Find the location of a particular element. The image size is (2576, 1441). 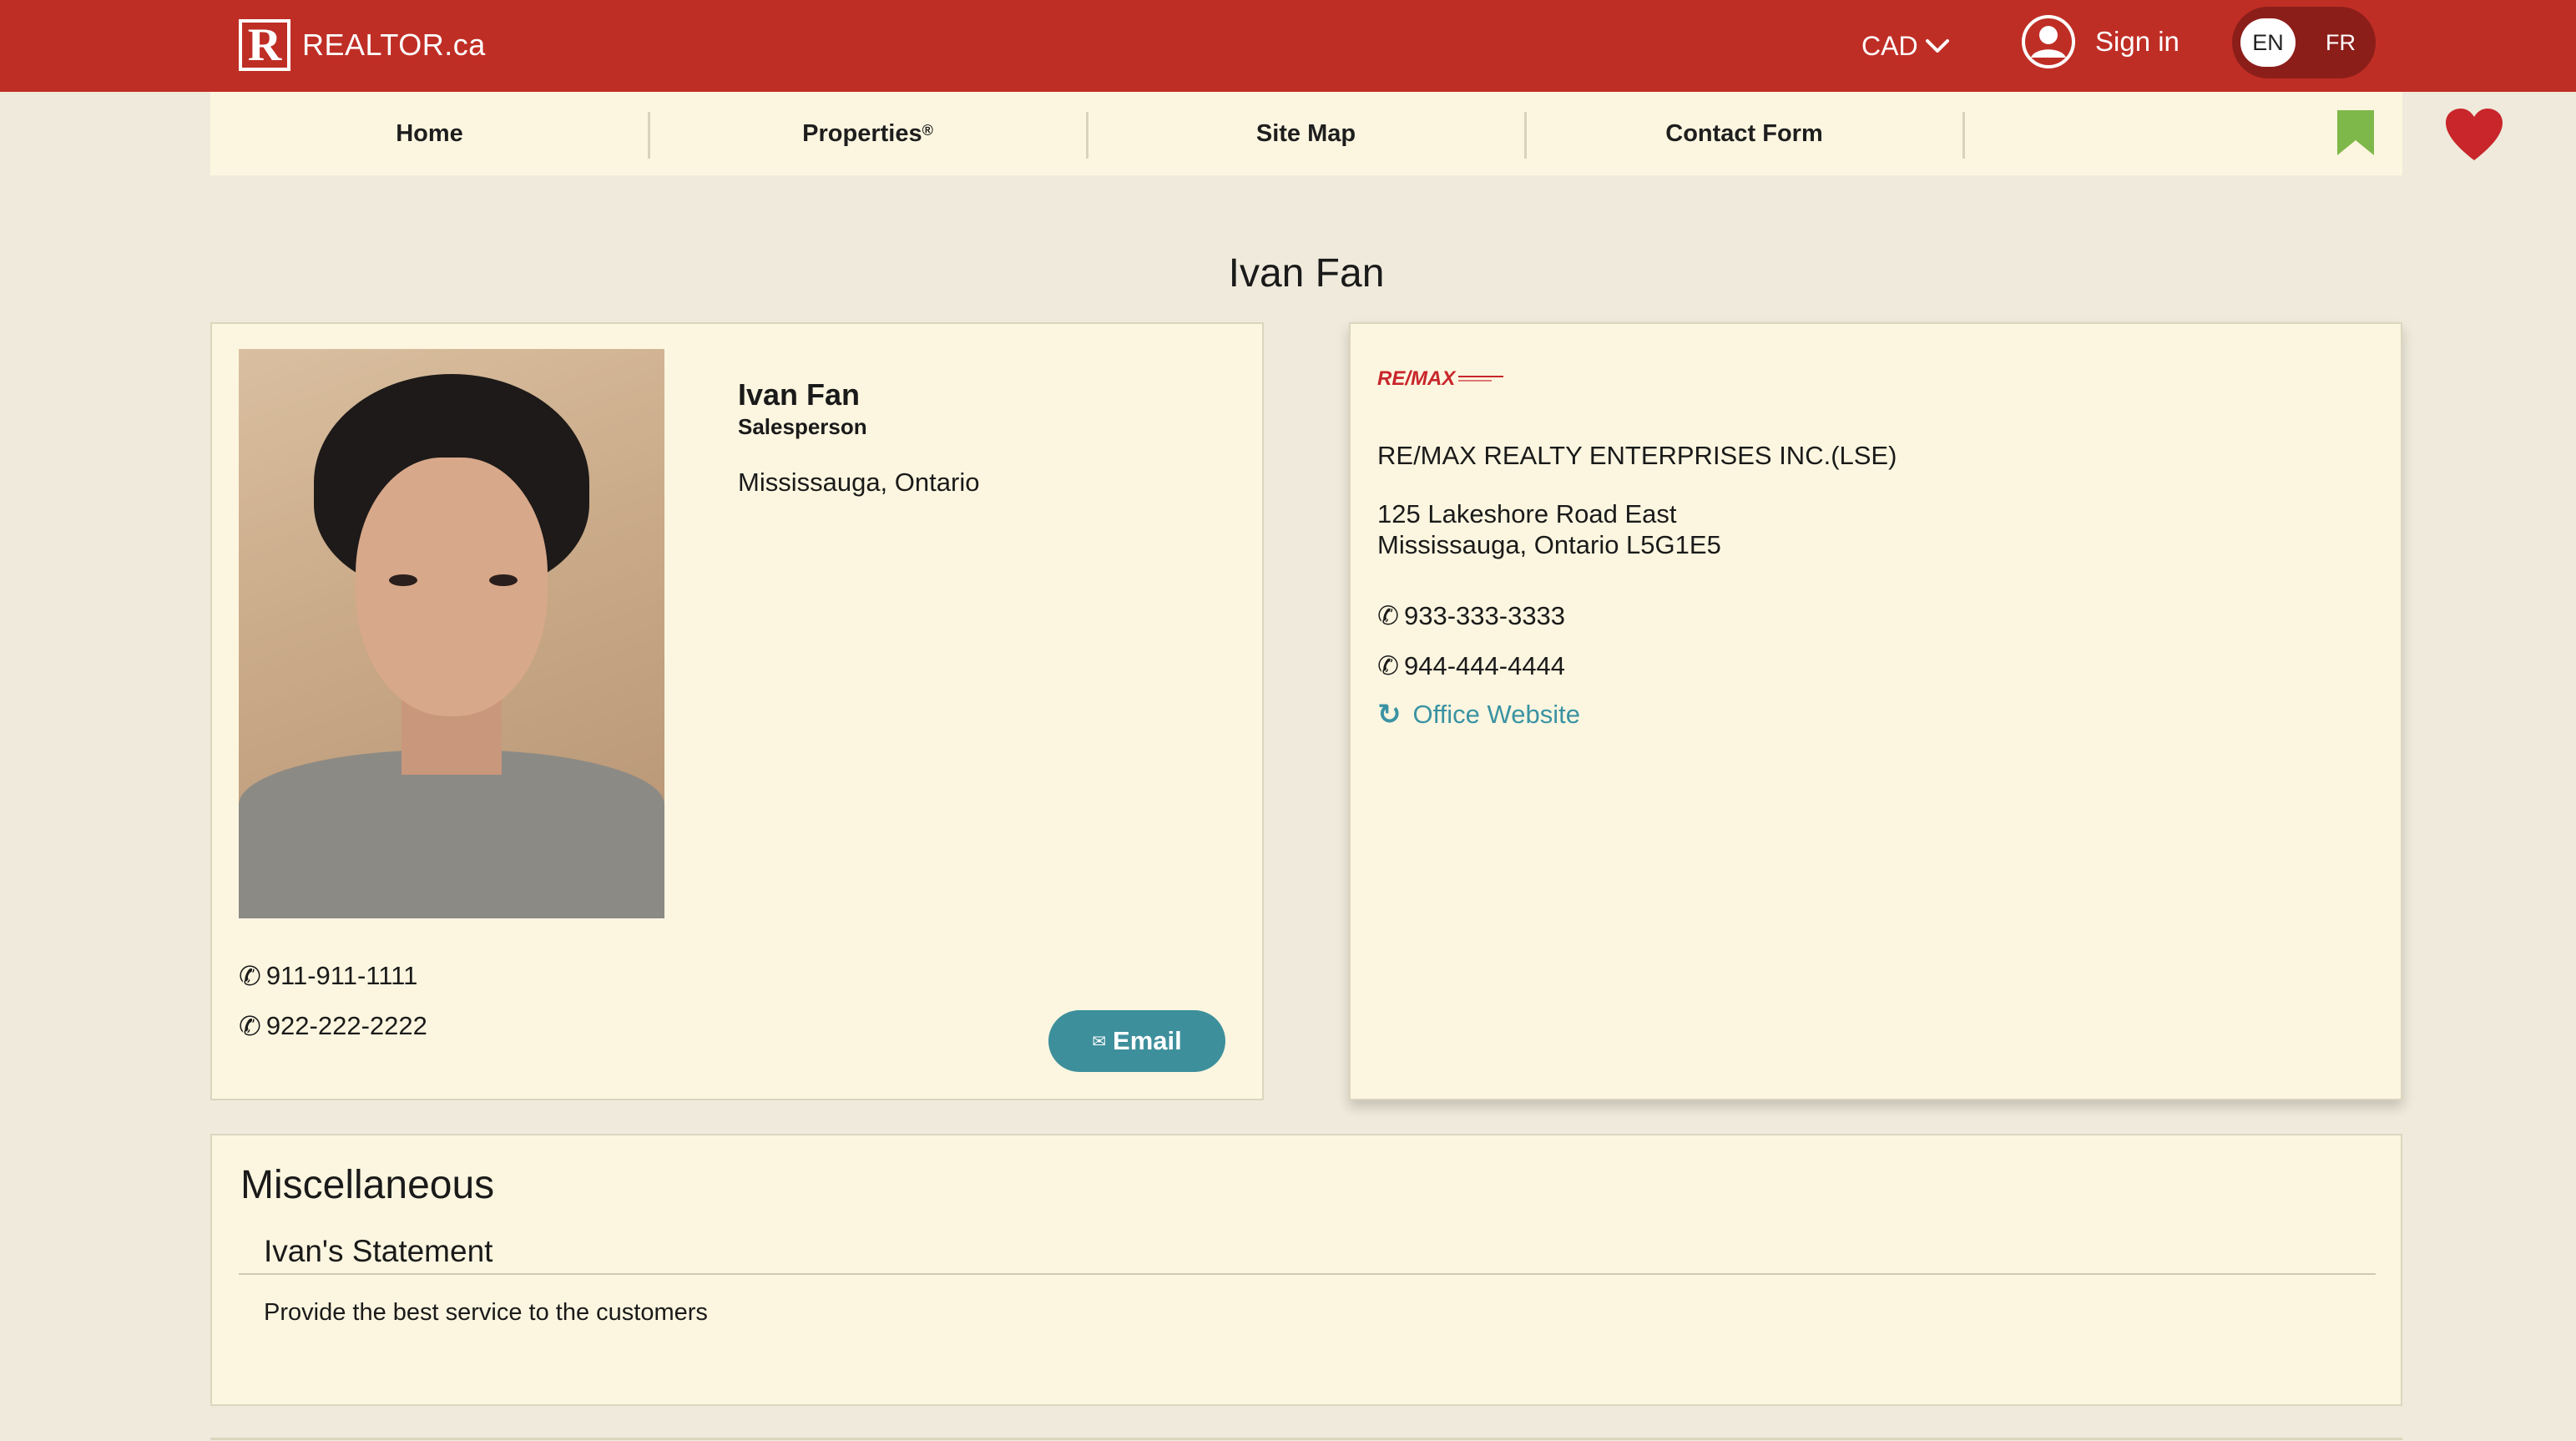

nav-site-map: Site Map is located at coordinates (1306, 134).